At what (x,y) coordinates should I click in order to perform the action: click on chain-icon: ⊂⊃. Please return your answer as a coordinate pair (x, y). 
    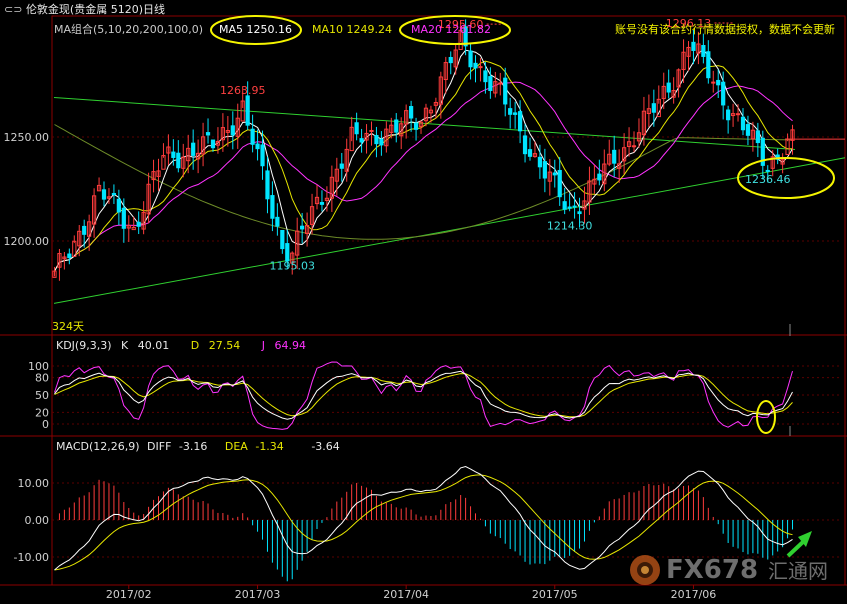
    Looking at the image, I should click on (13, 9).